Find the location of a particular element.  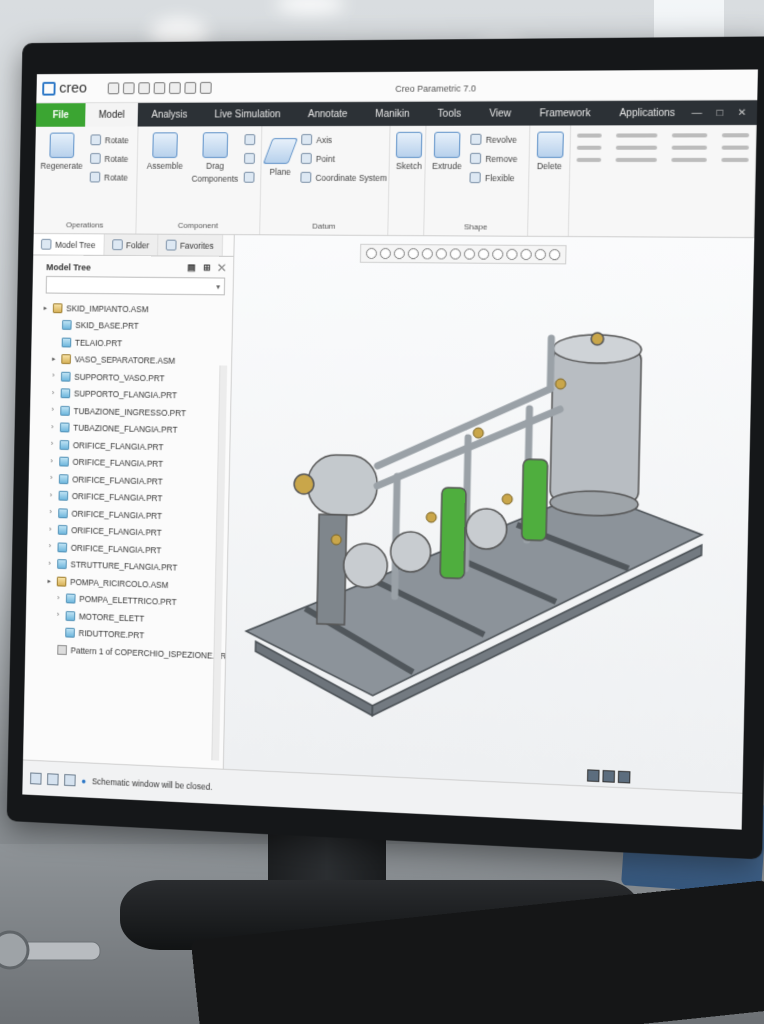

rotate-button-2: Rotate is located at coordinates (109, 158).